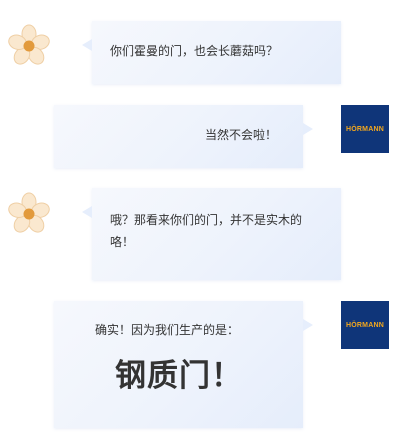 This screenshot has width=401, height=446. Describe the element at coordinates (183, 136) in the screenshot. I see `message-bubble: 当然不会啦！` at that location.